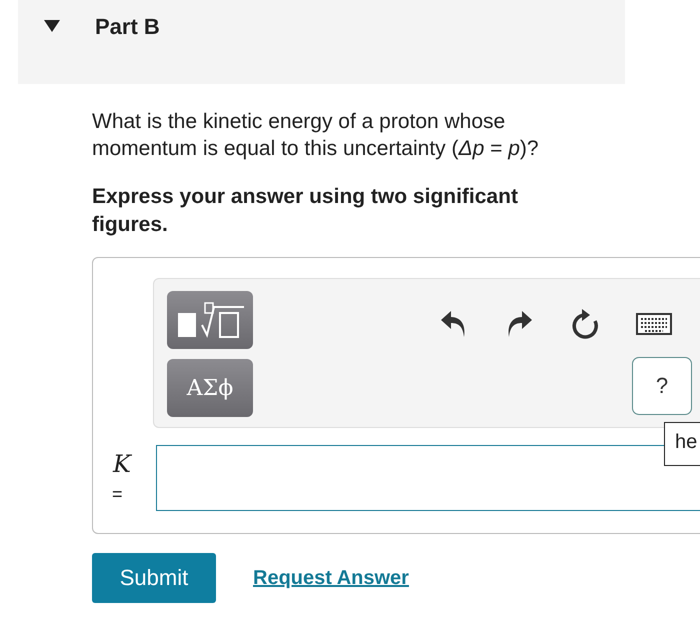 The image size is (700, 628). Describe the element at coordinates (331, 578) in the screenshot. I see `request-answer-link: Request Answer` at that location.